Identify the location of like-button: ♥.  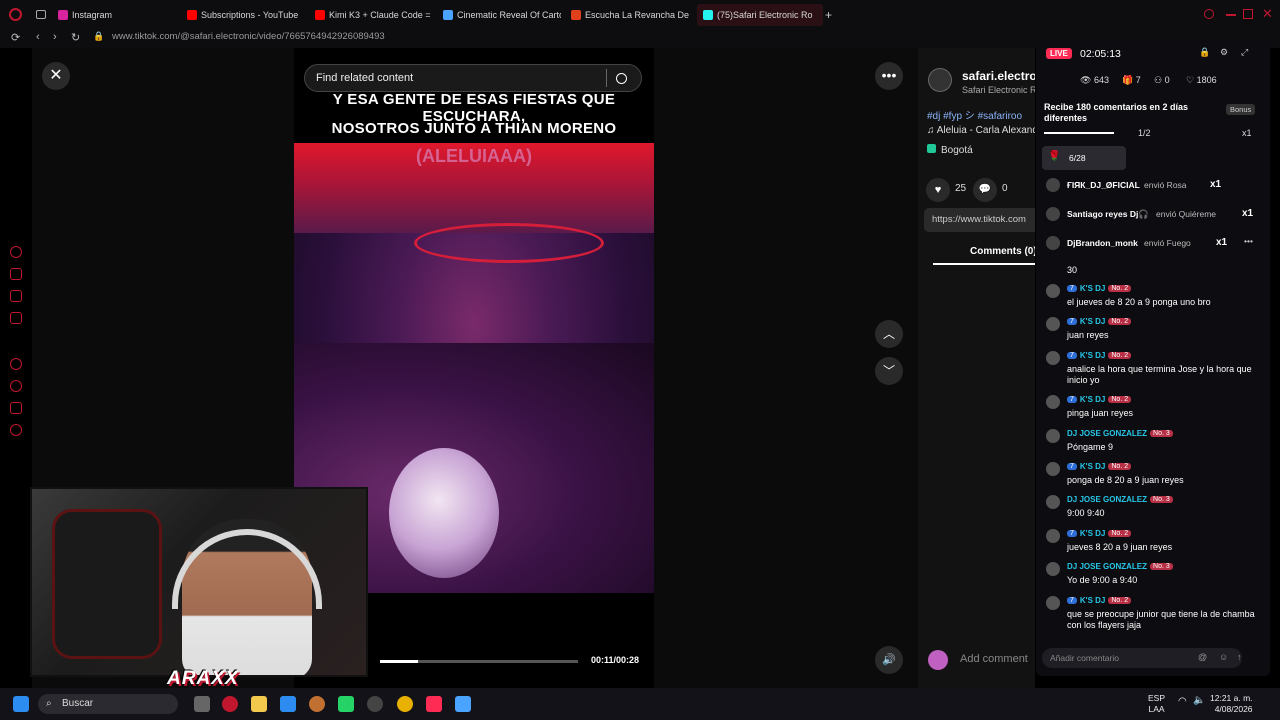
(938, 190).